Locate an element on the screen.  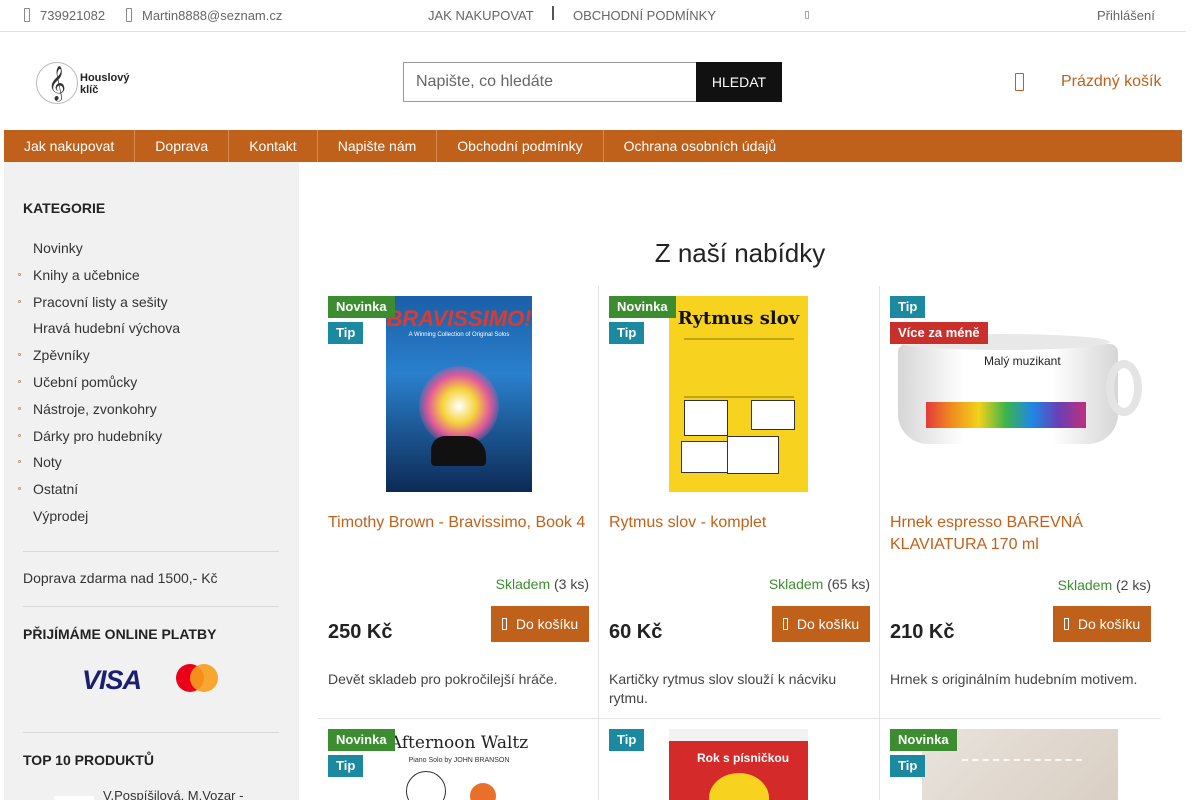
stock-qty: (2 ks) is located at coordinates (1133, 585).